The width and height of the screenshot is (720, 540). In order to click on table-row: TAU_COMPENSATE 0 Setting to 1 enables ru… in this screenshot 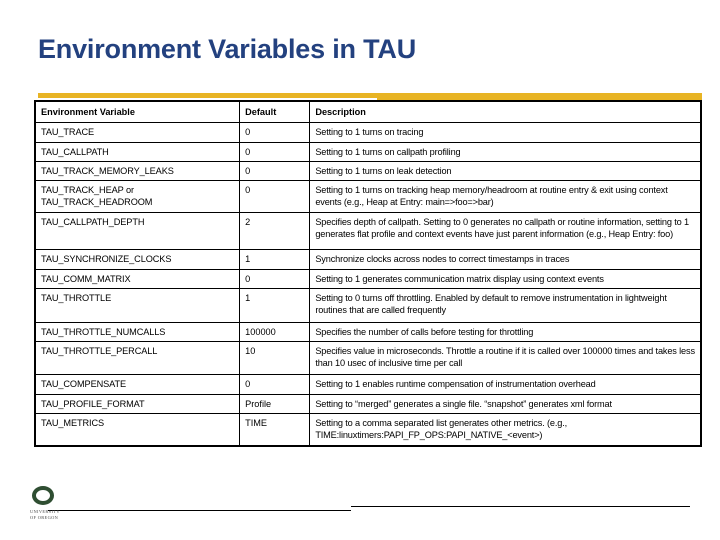, I will do `click(368, 384)`.